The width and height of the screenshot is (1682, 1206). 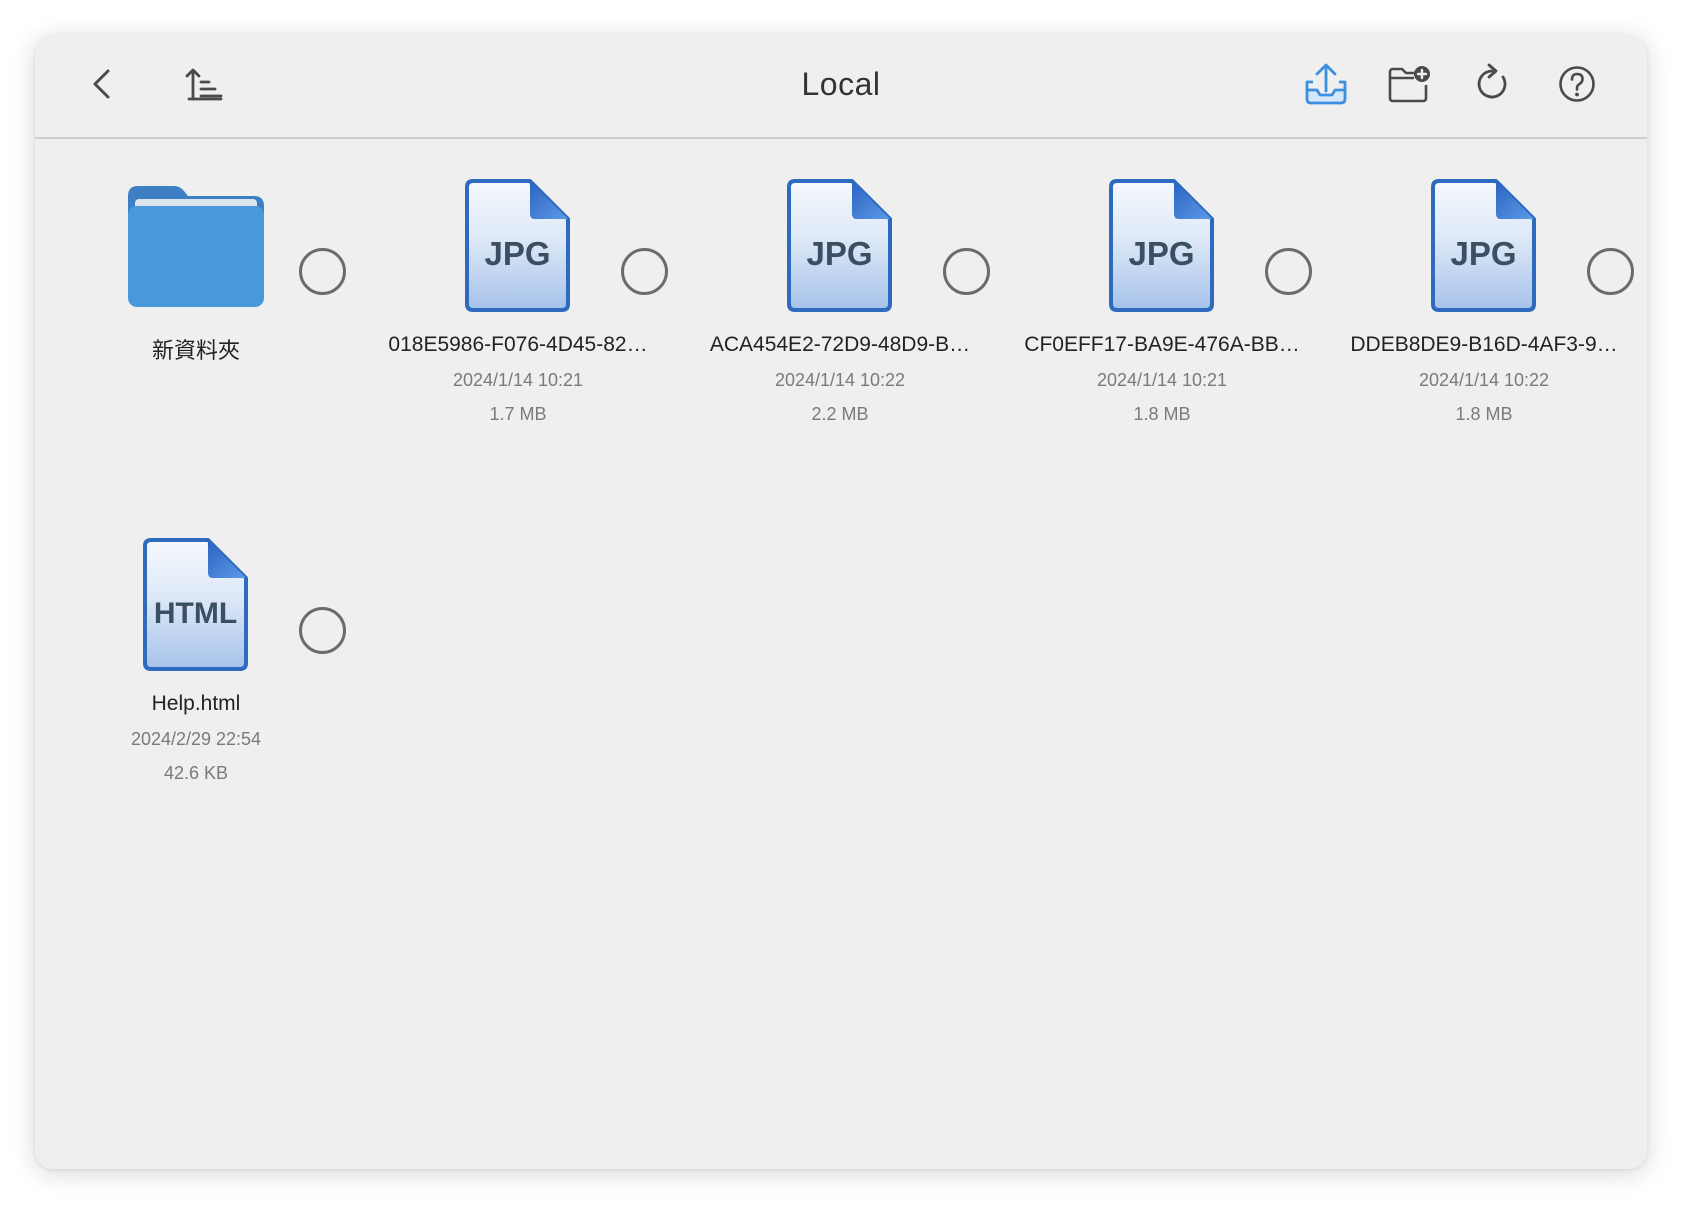 I want to click on item-name: Help.html, so click(x=196, y=703).